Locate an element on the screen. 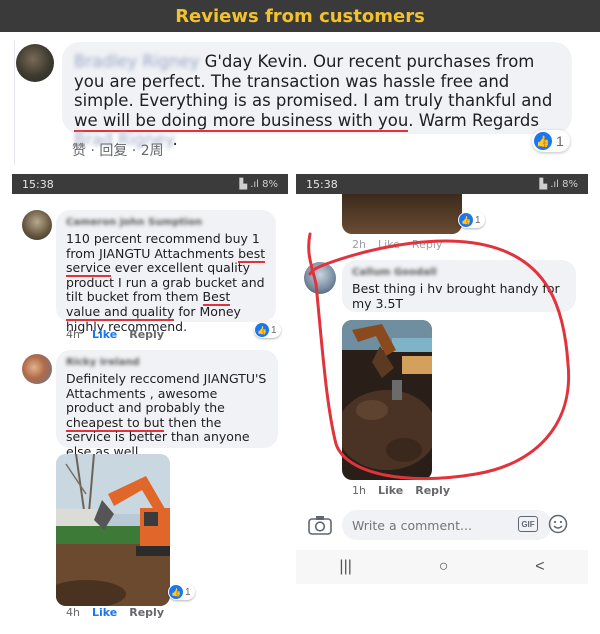 This screenshot has height=634, width=600. camera-icon is located at coordinates (320, 525).